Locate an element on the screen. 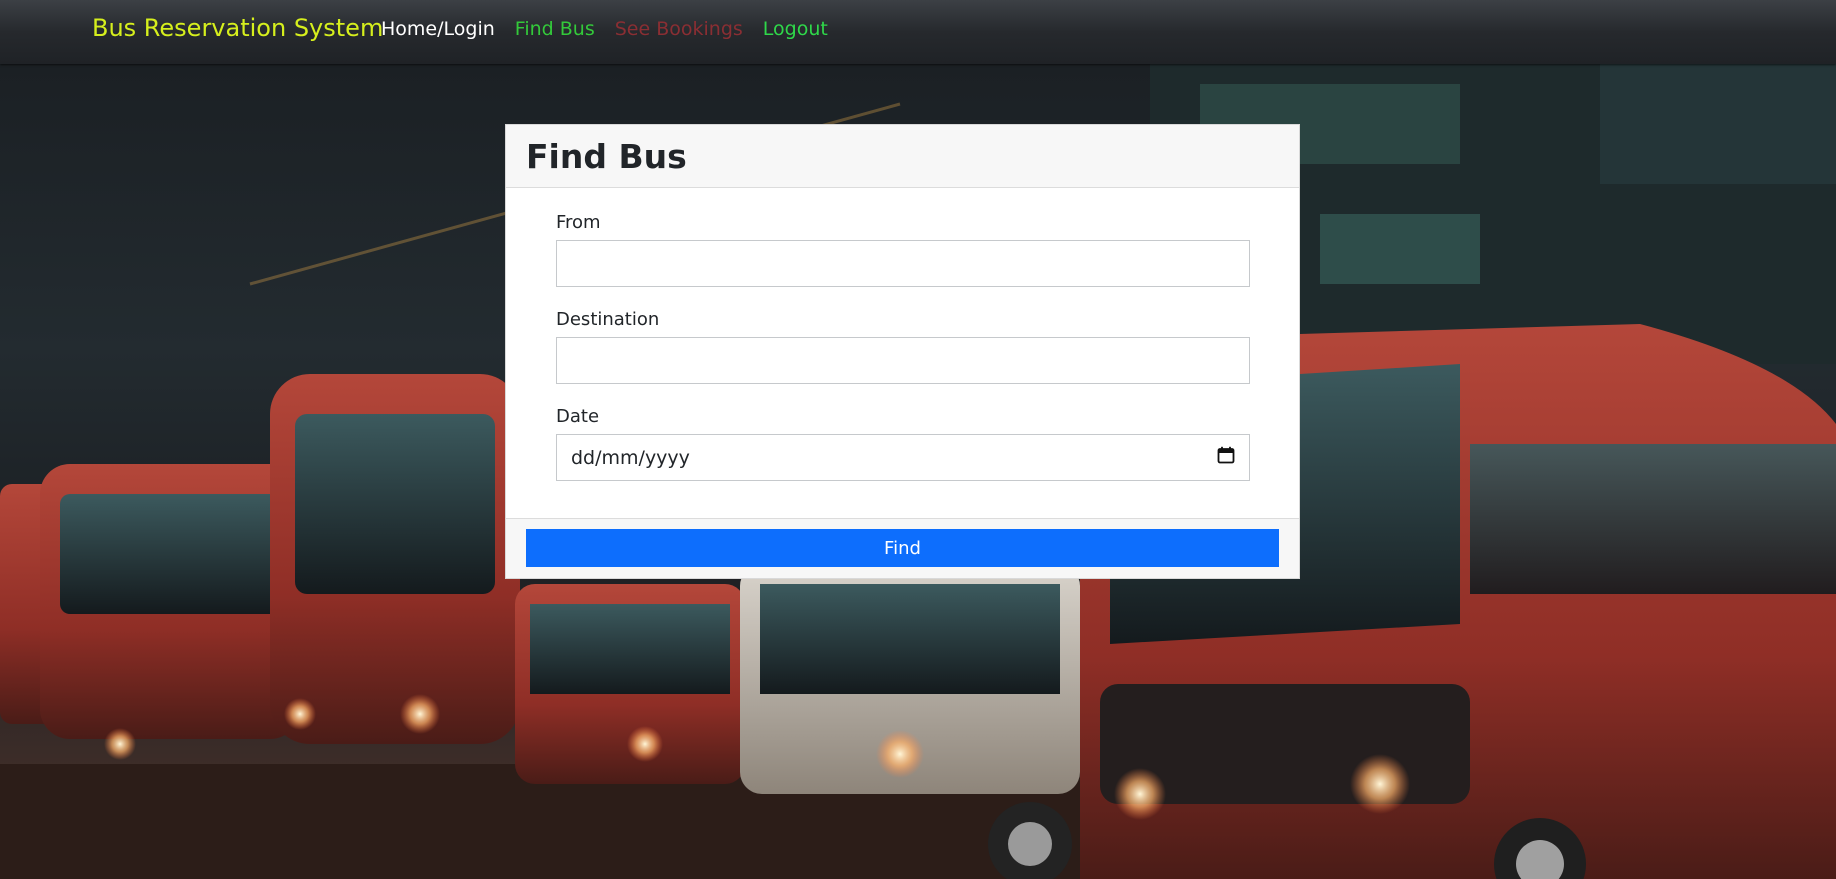 The image size is (1836, 879). from-field-group: From is located at coordinates (903, 249).